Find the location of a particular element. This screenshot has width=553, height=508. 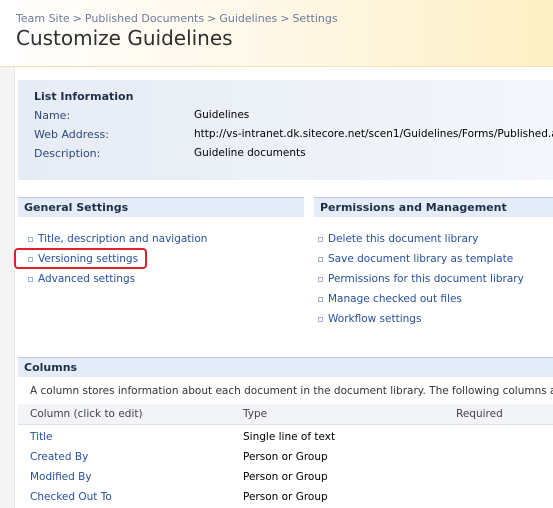

web-address-label: Web Address: is located at coordinates (71, 134).